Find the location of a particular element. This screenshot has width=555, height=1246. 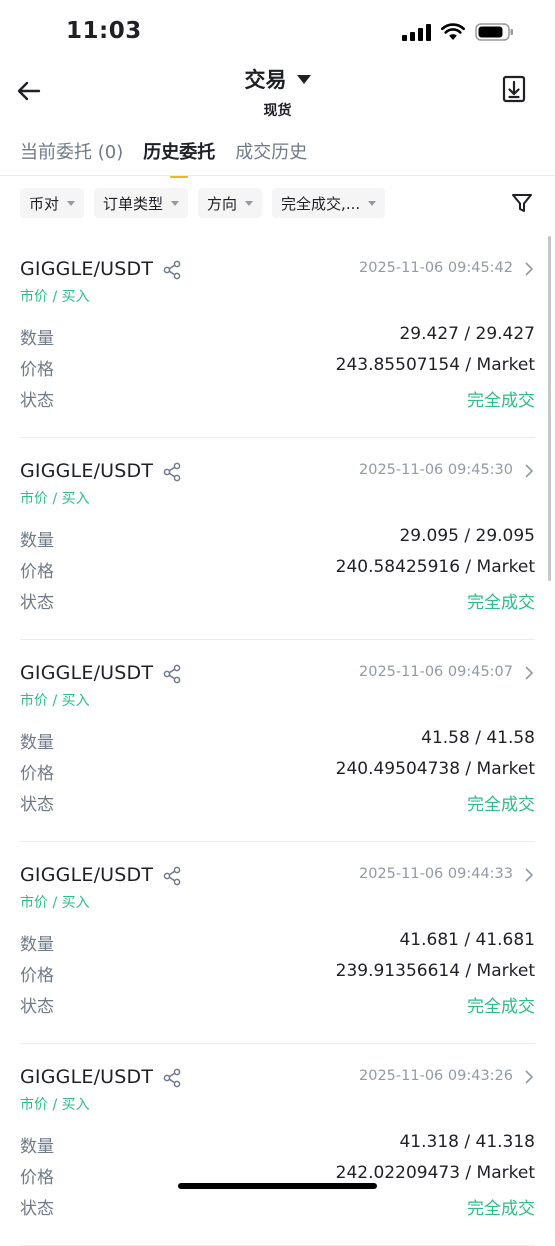

order-header: GIGGLE/USDT 2025-11-06 09:45:30 is located at coordinates (277, 471).